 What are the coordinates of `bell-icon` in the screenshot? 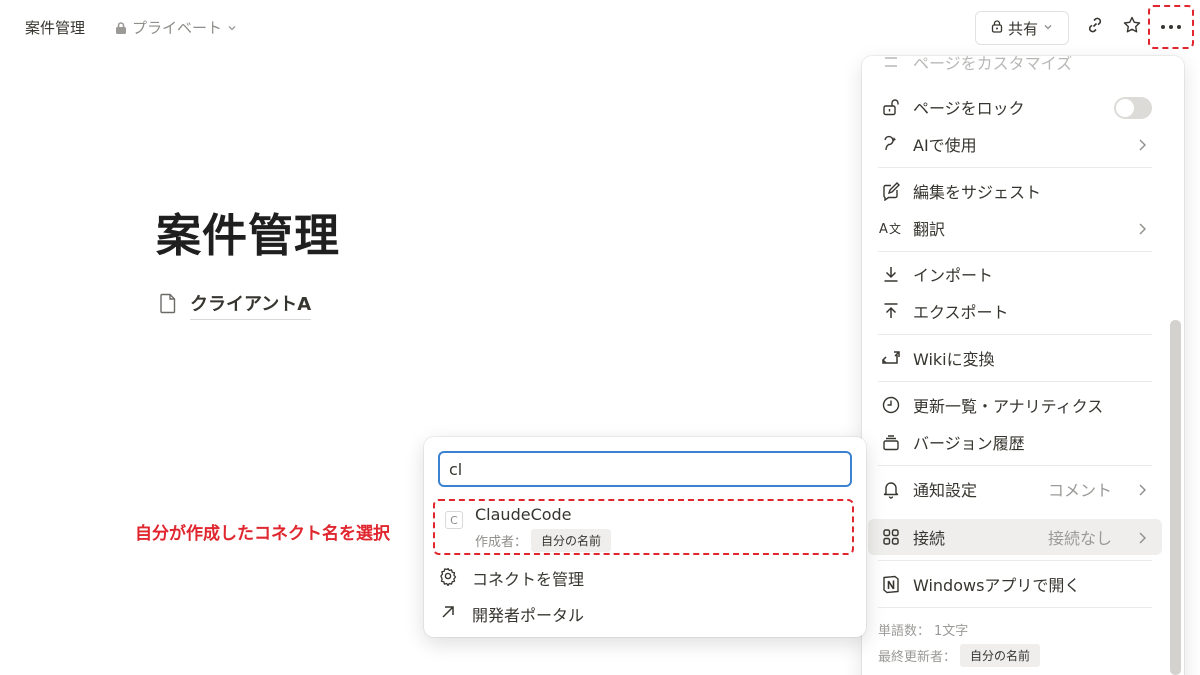 It's located at (891, 489).